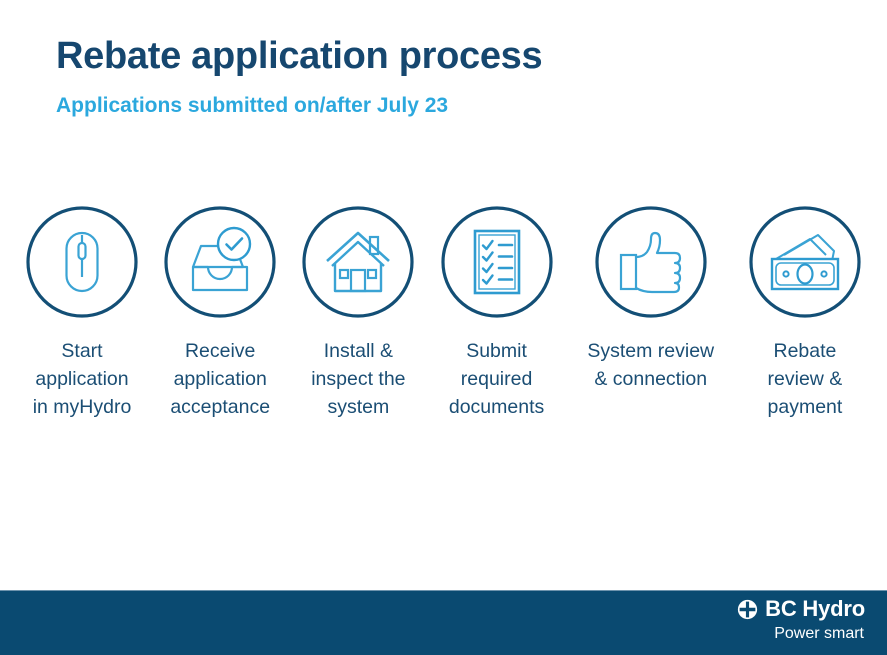 Image resolution: width=887 pixels, height=655 pixels. What do you see at coordinates (220, 262) in the screenshot?
I see `inbox-tray-check-icon` at bounding box center [220, 262].